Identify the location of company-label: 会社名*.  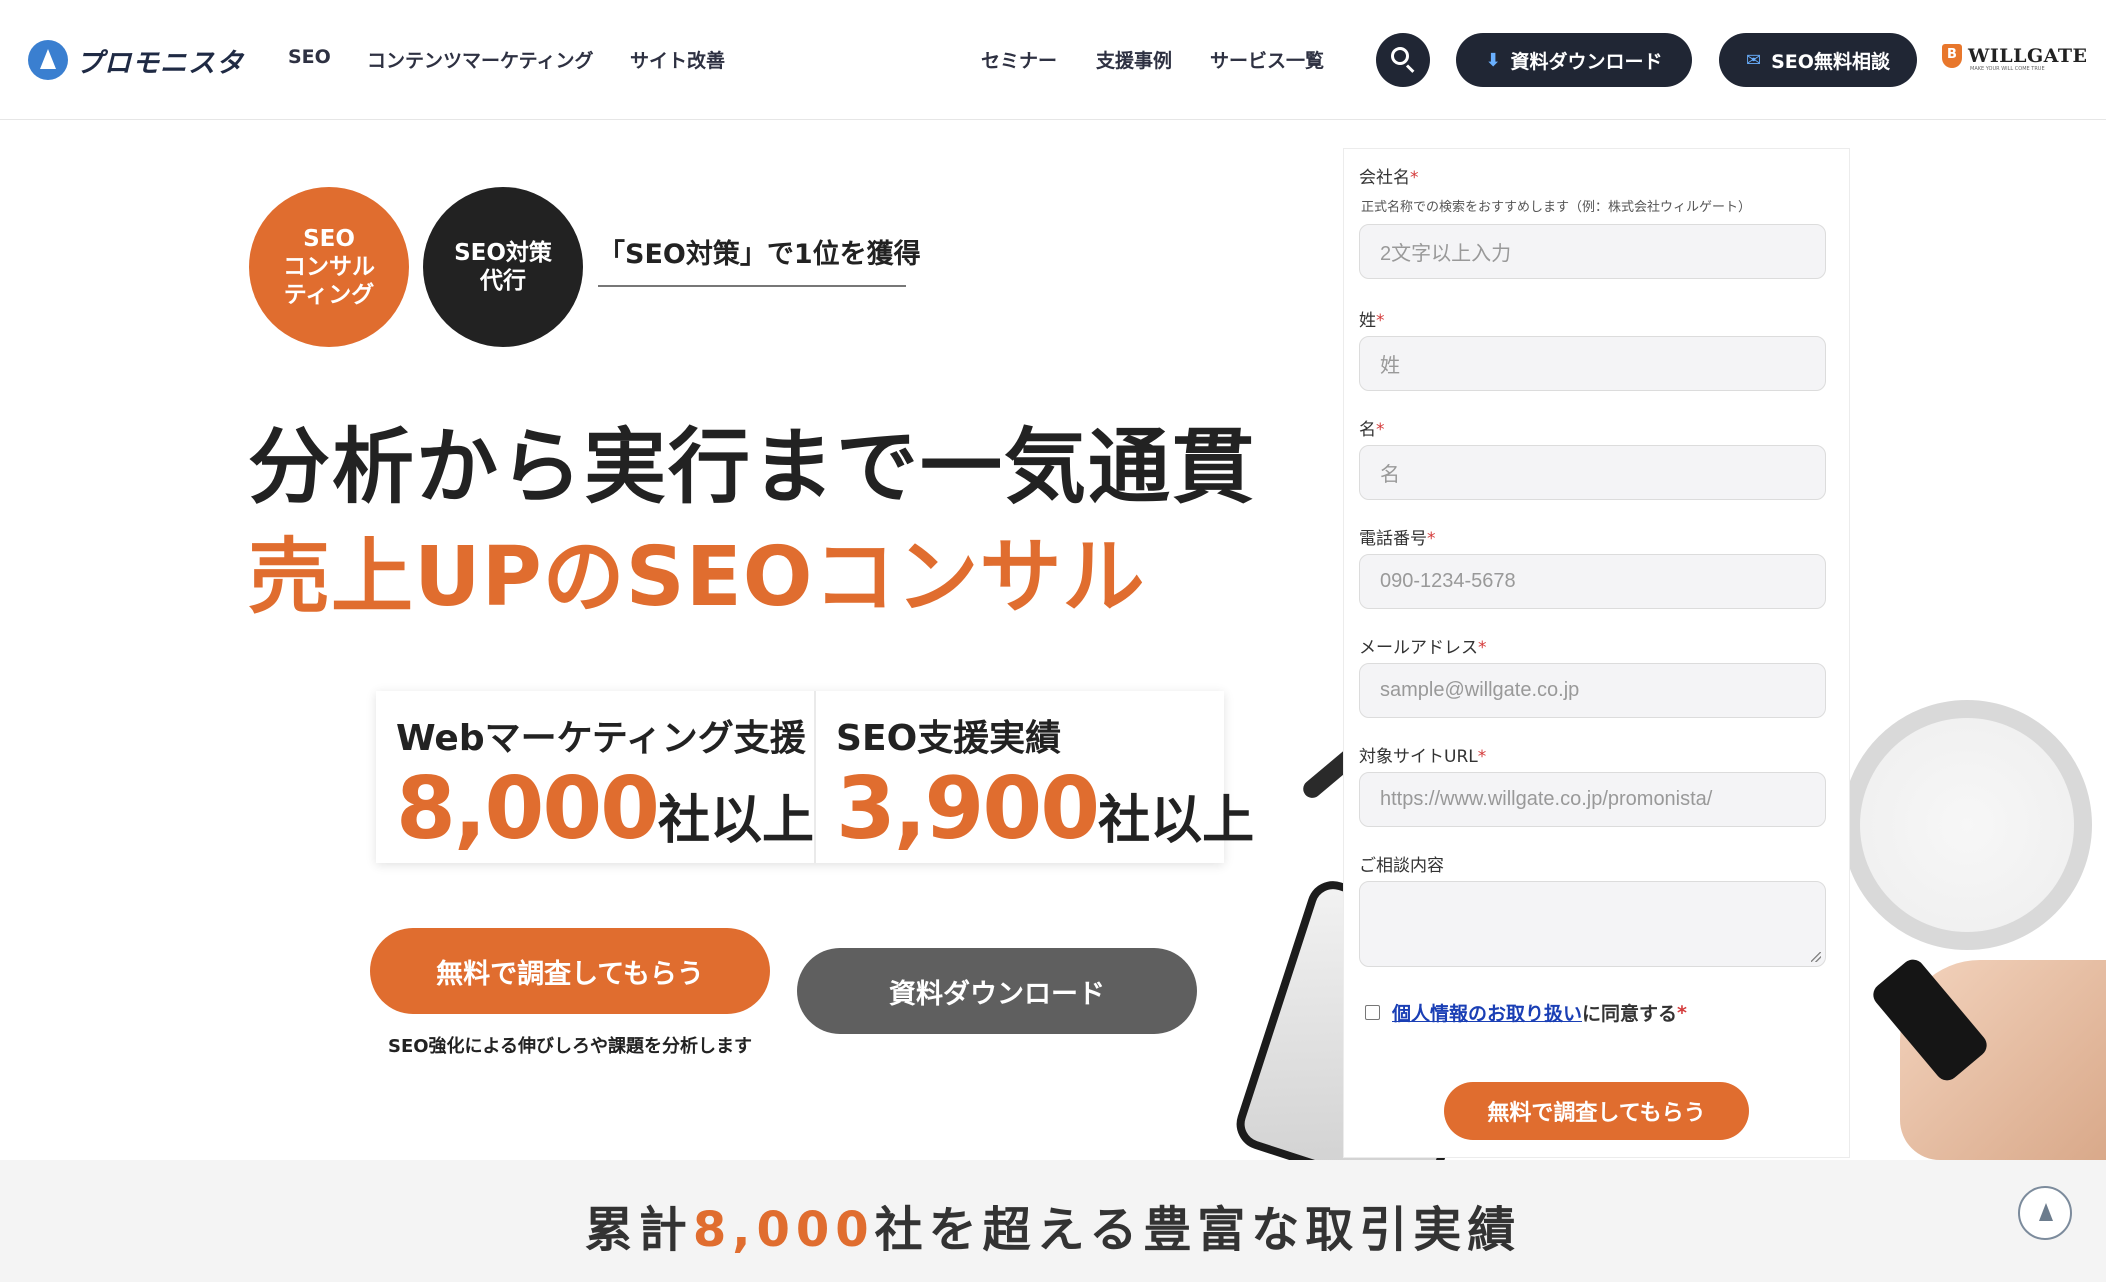
(1389, 178).